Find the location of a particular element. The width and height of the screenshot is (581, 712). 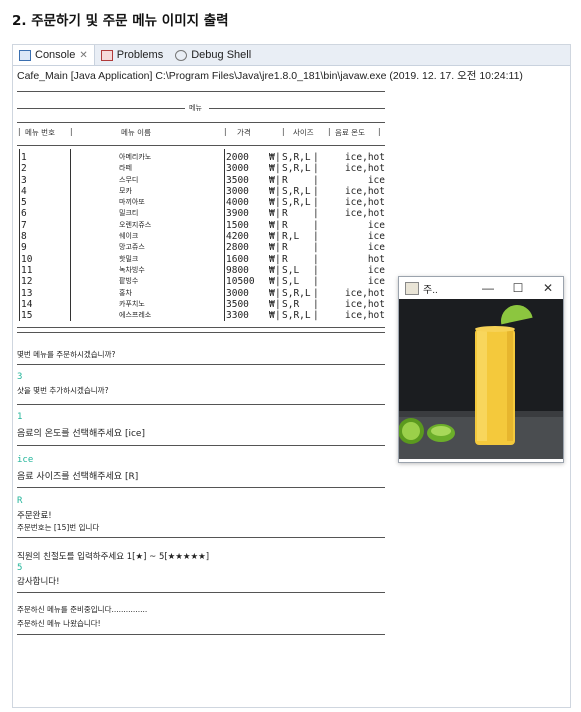

input-size: R is located at coordinates (20, 501).